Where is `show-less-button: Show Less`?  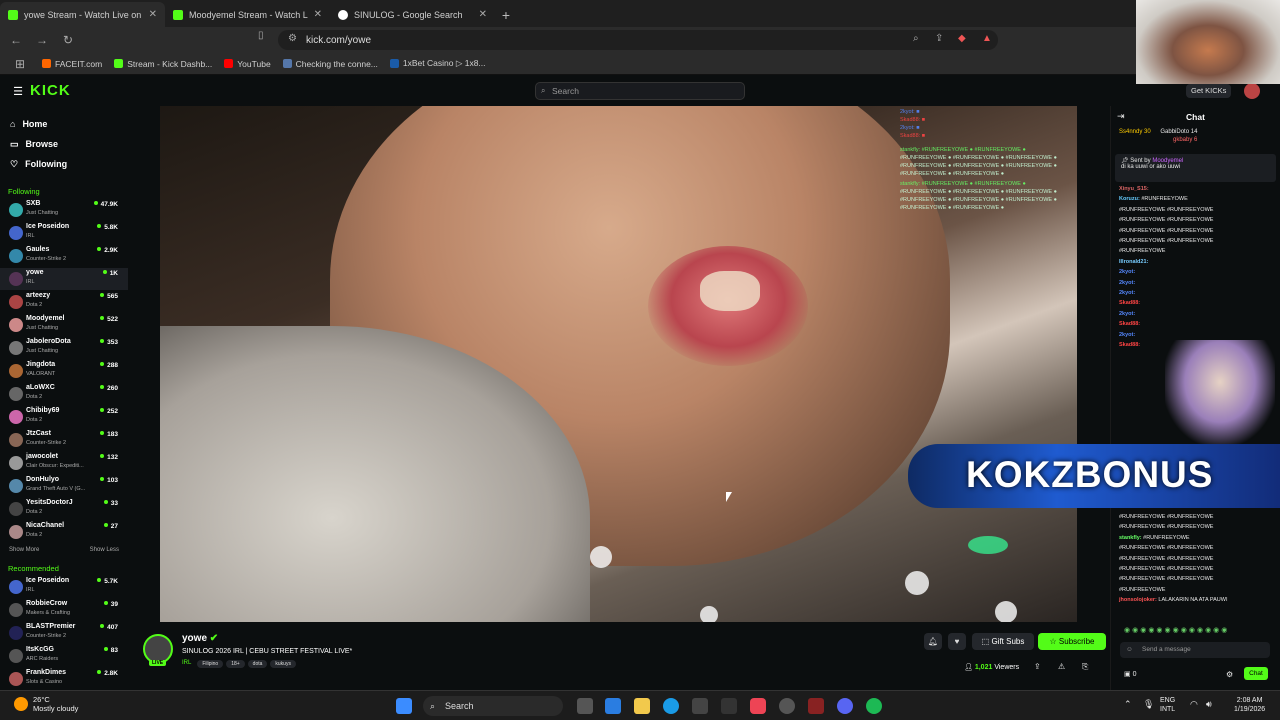
show-less-button: Show Less is located at coordinates (104, 552).